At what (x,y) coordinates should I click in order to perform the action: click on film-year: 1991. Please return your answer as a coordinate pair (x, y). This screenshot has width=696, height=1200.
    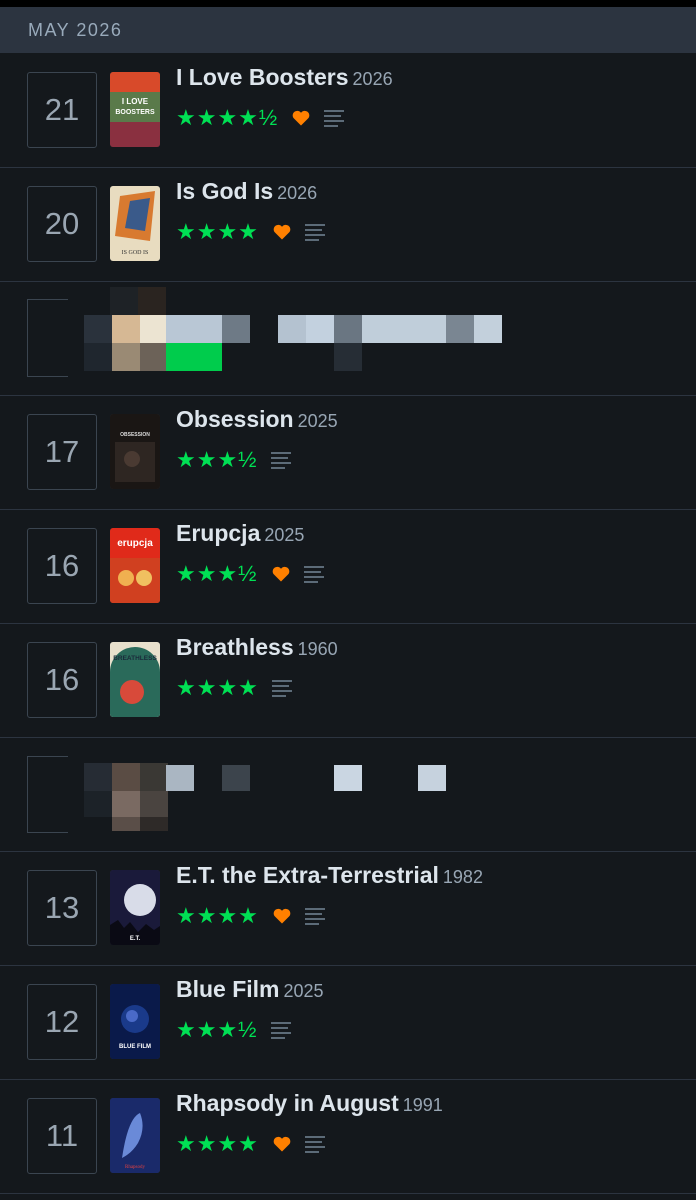
    Looking at the image, I should click on (423, 1105).